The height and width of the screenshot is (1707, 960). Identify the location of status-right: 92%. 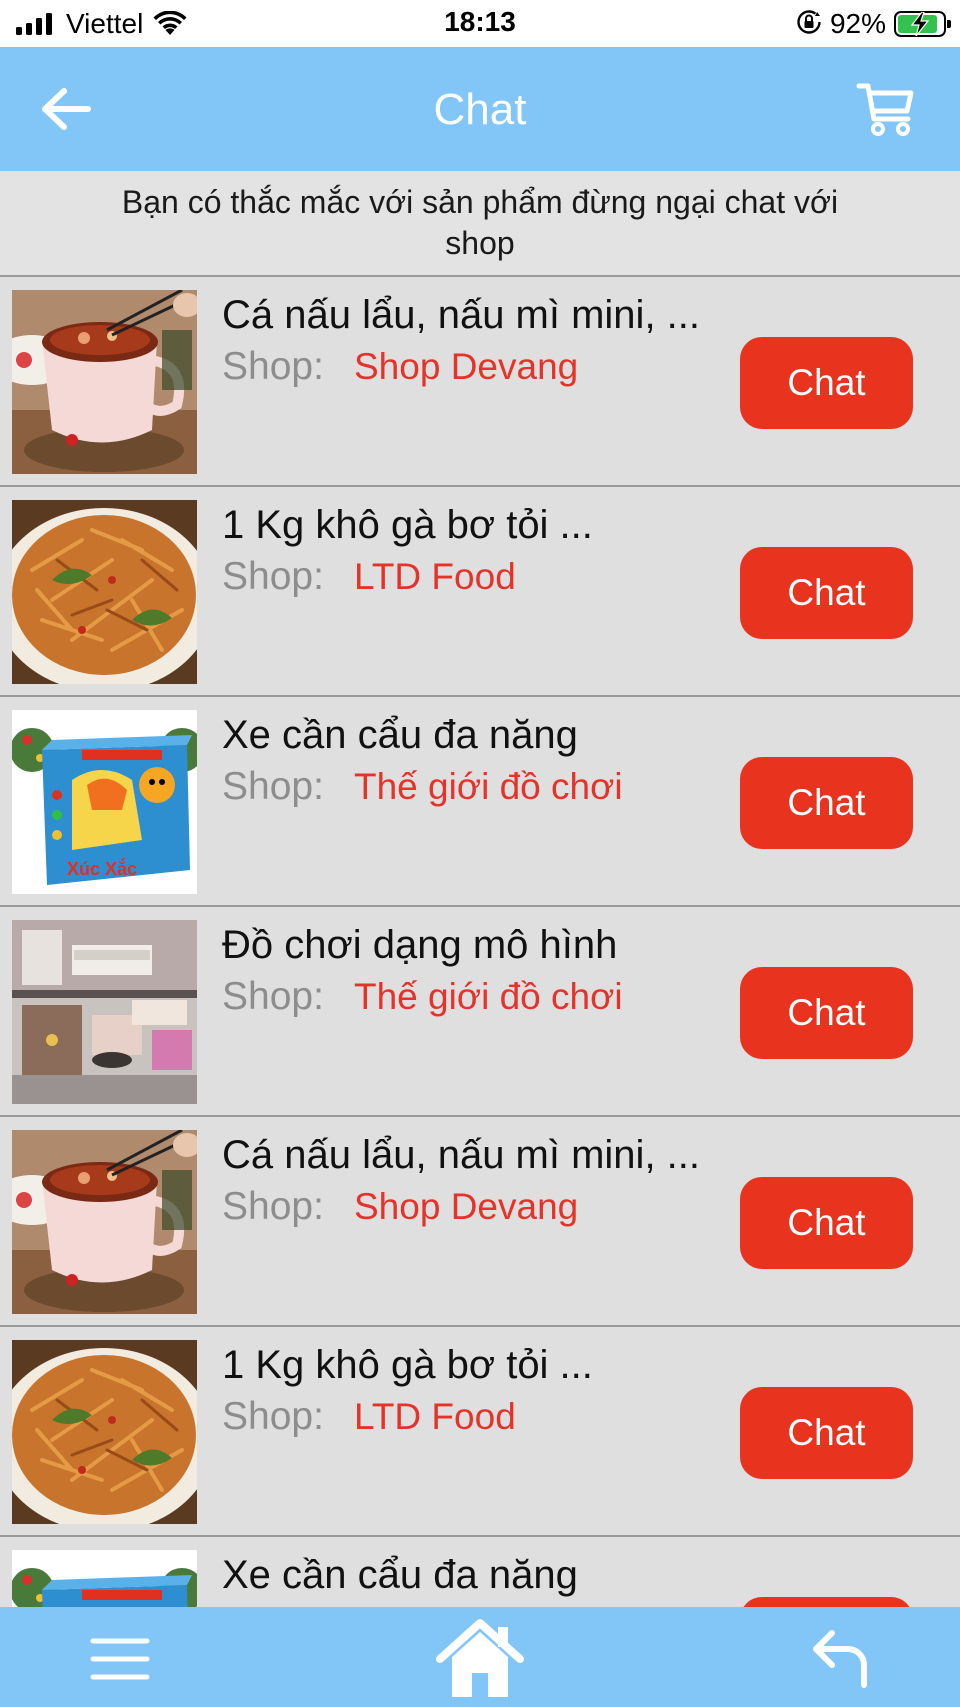
(873, 24).